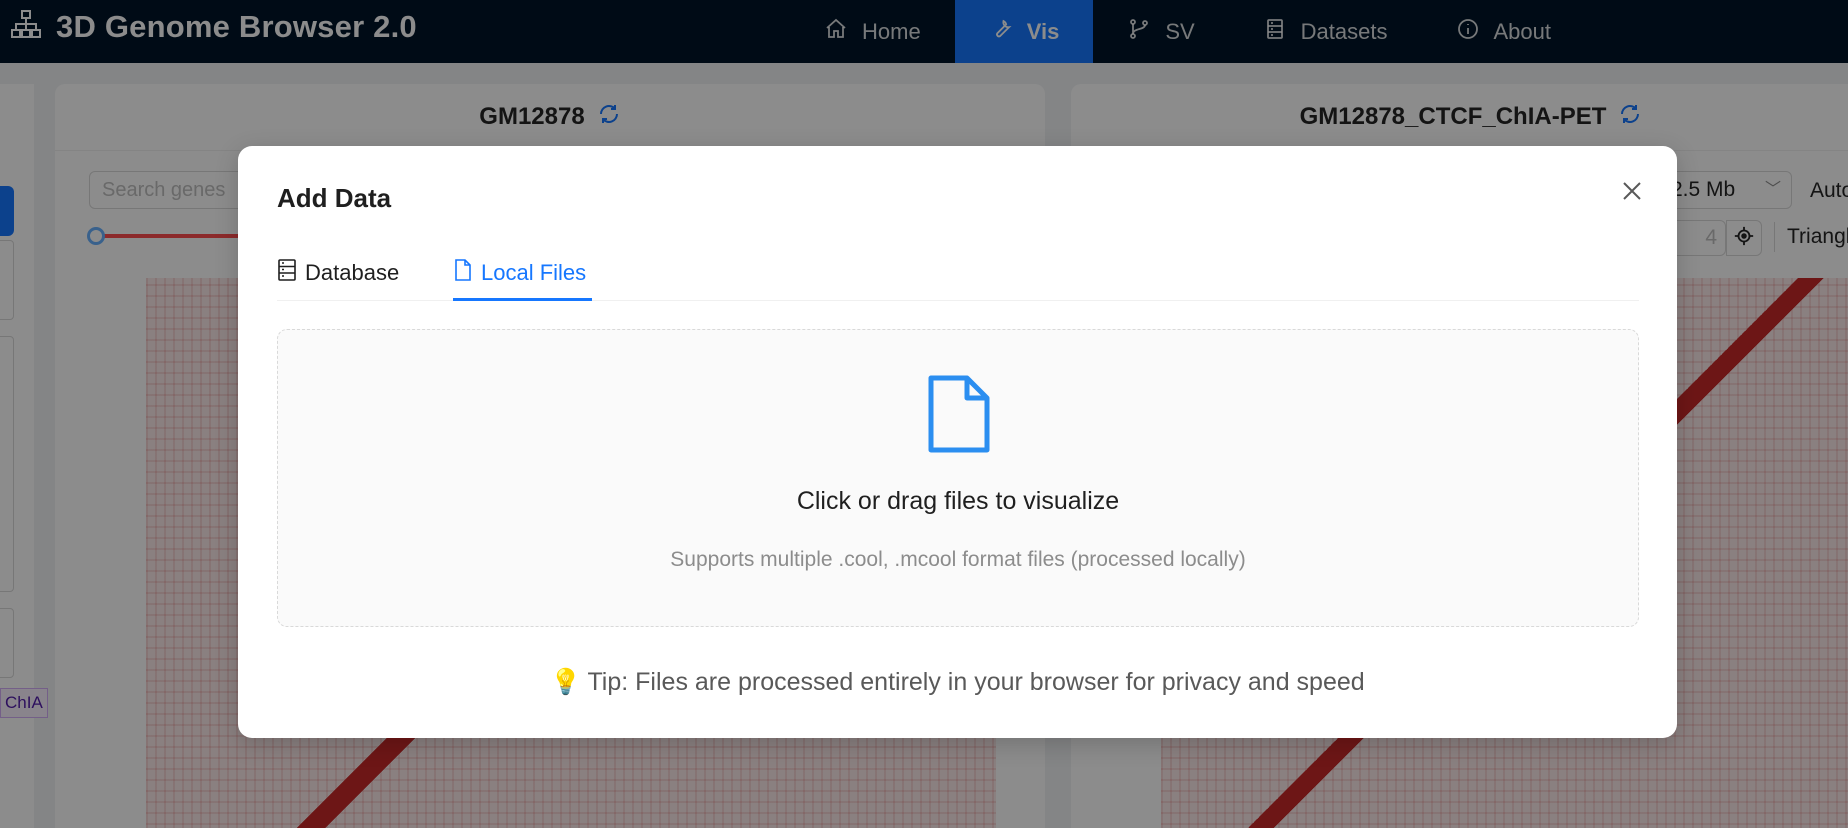  What do you see at coordinates (287, 272) in the screenshot?
I see `database-icon` at bounding box center [287, 272].